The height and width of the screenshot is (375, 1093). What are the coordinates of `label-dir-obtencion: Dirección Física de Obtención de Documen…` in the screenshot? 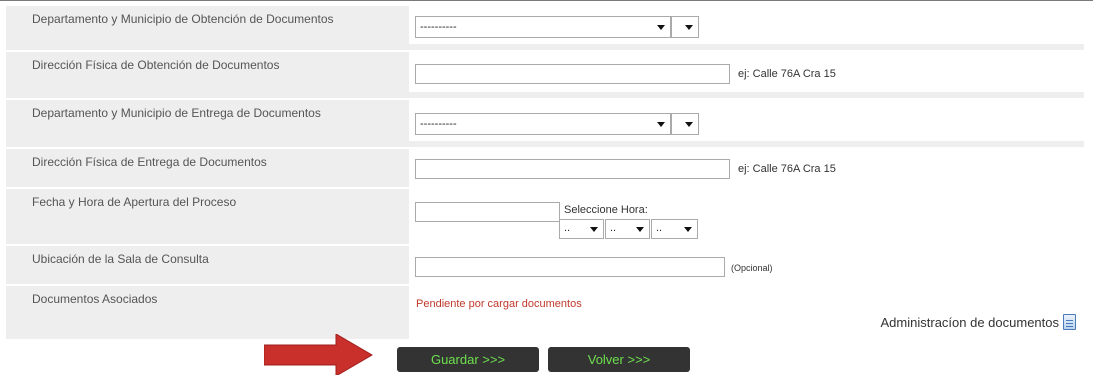 It's located at (207, 75).